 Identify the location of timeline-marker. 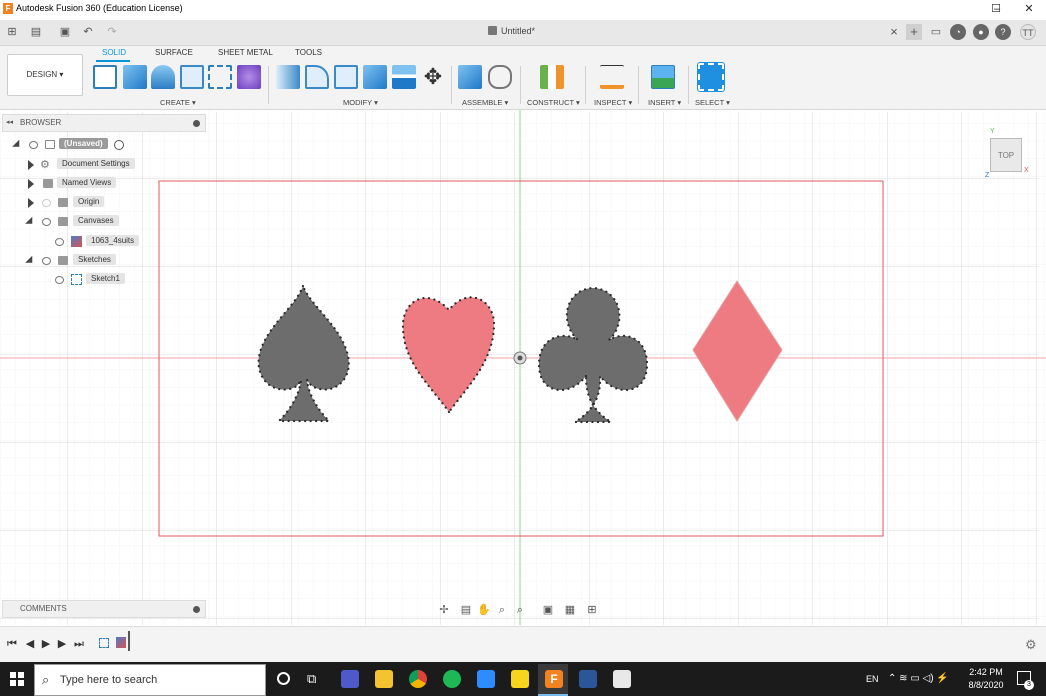
(129, 641).